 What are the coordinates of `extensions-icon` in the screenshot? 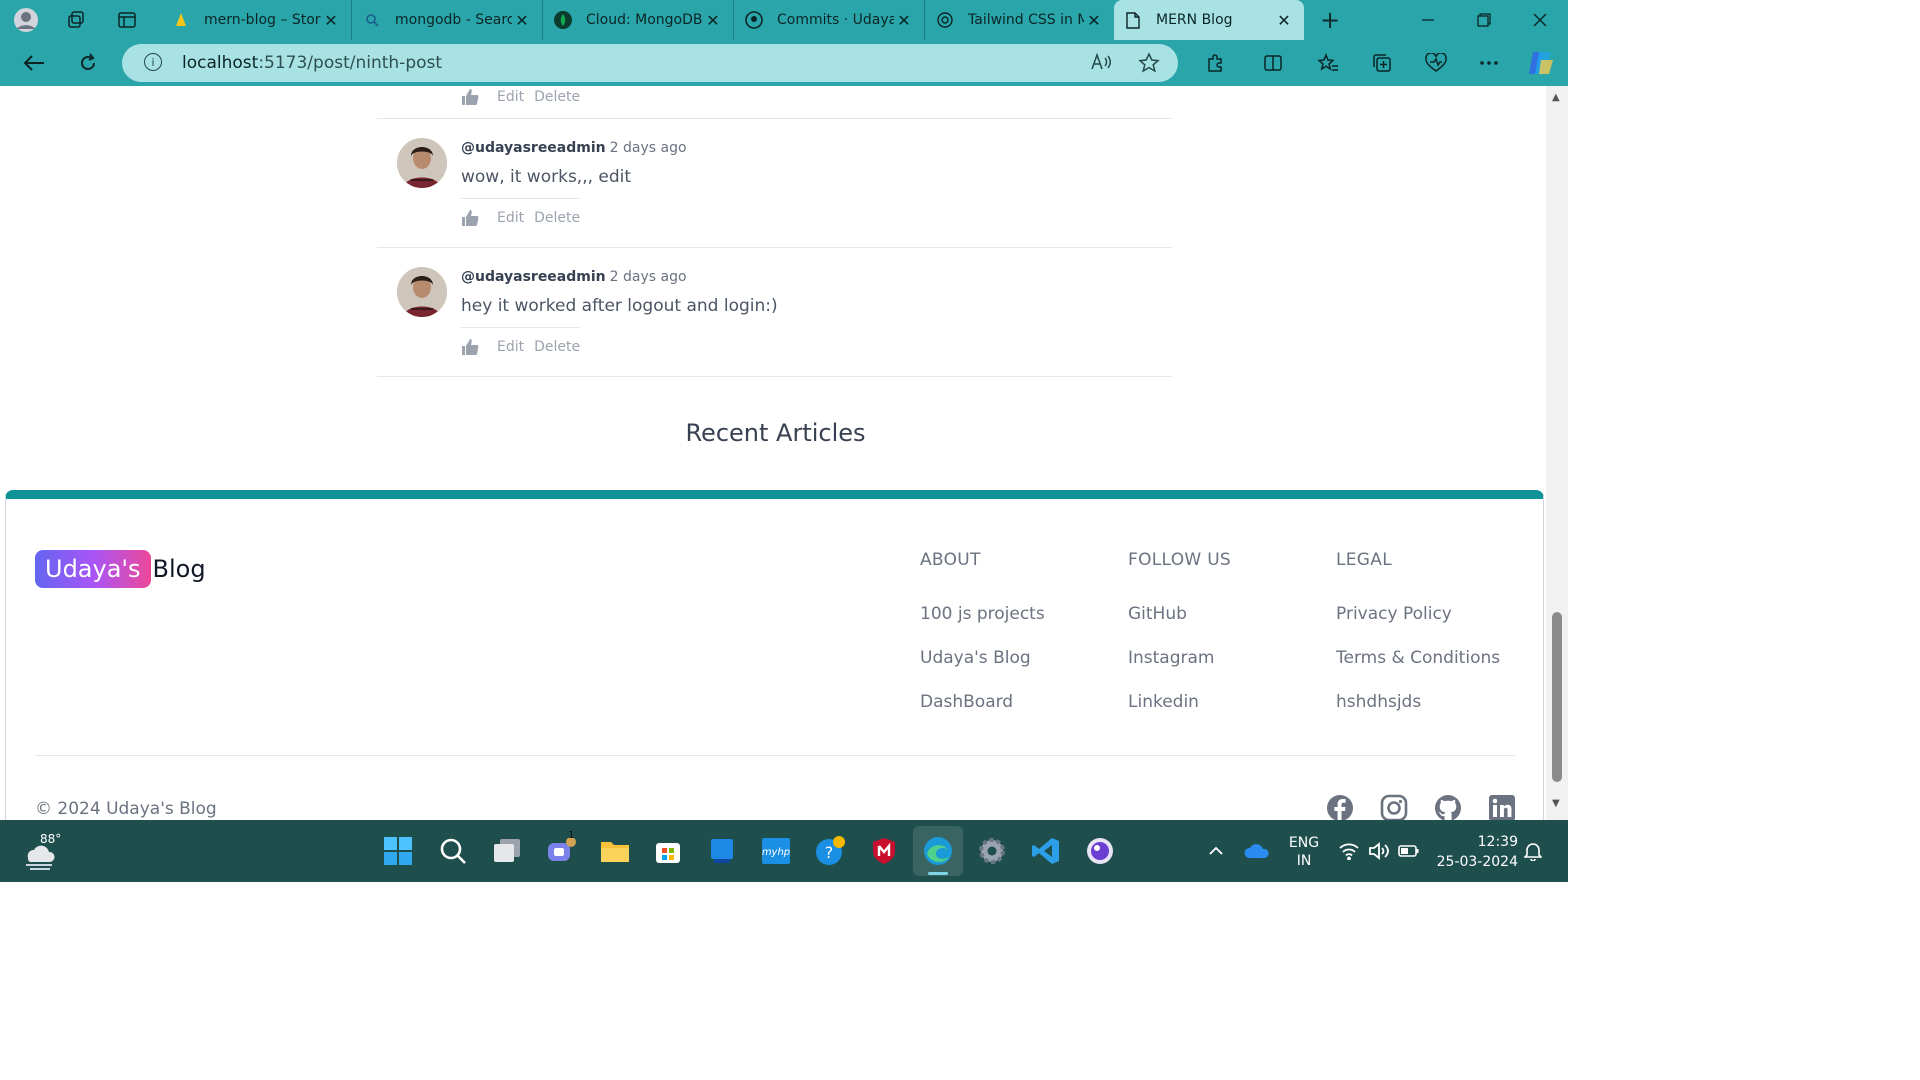 It's located at (1215, 63).